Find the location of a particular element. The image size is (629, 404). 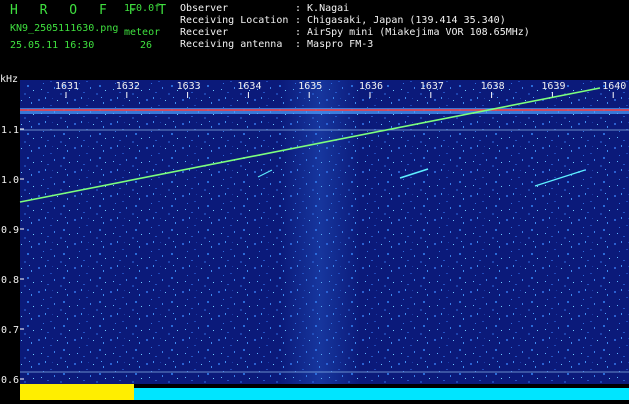

y-tick-label: 0.9 is located at coordinates (10, 230).